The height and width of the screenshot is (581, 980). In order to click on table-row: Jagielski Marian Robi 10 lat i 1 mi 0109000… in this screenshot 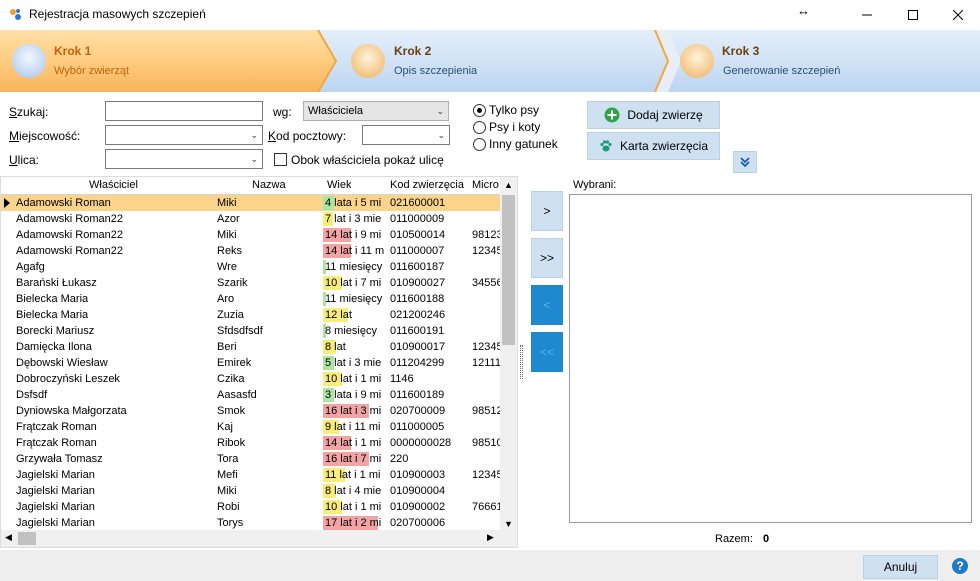, I will do `click(251, 507)`.